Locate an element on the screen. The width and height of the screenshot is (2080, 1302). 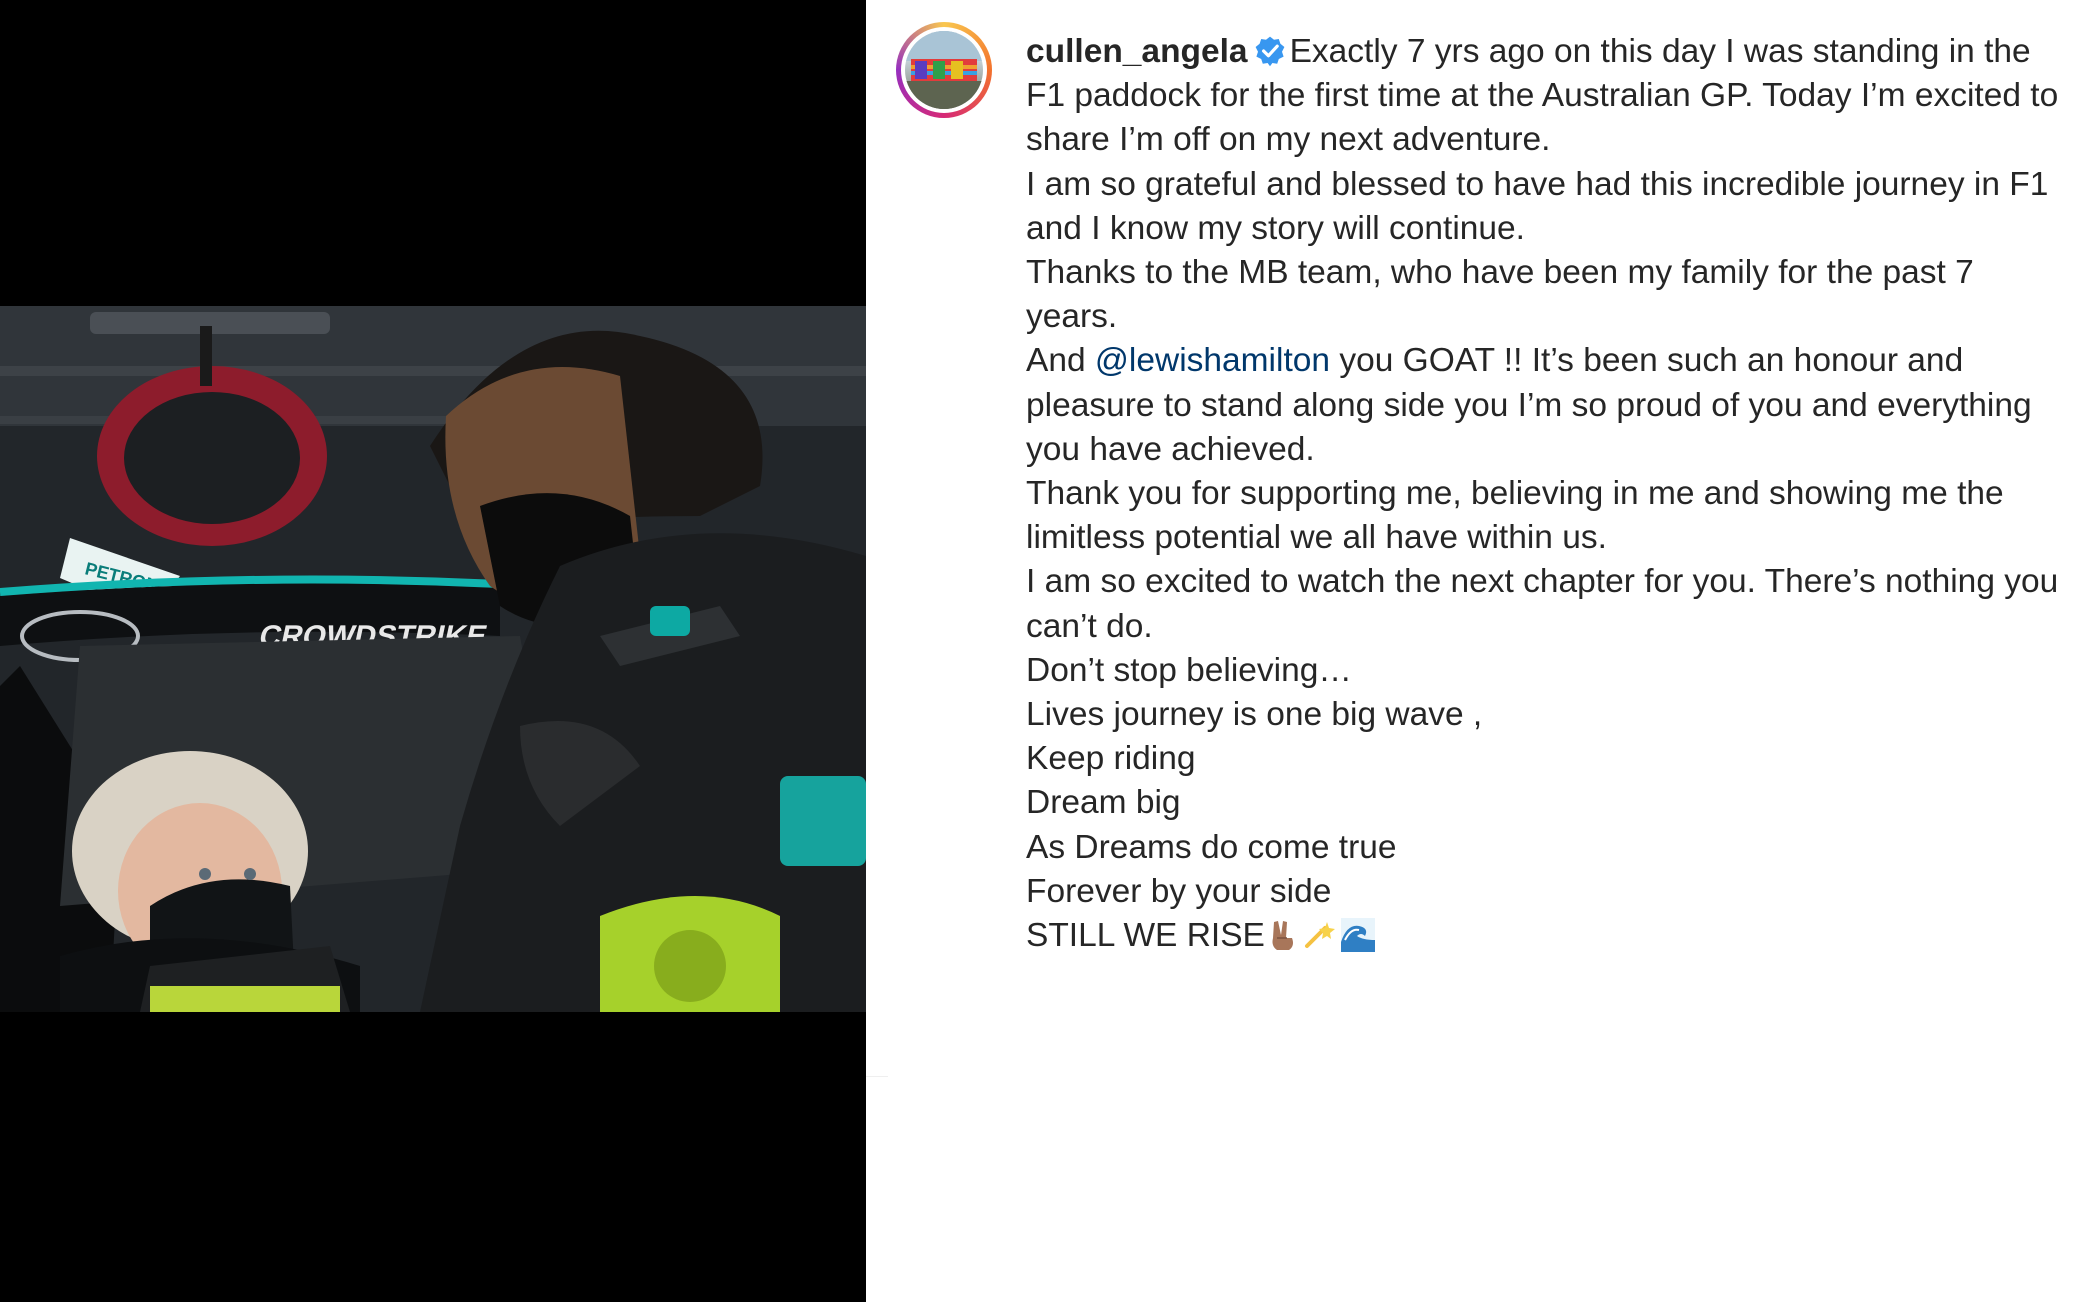
divider is located at coordinates (877, 1076).